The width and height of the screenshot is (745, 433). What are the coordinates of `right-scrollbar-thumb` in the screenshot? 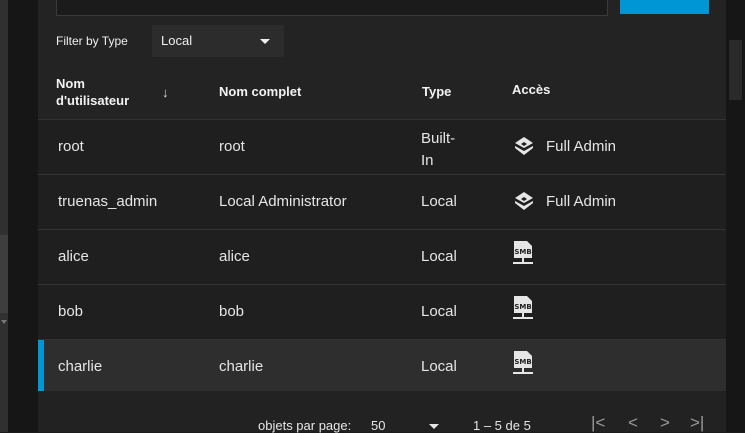 It's located at (735, 70).